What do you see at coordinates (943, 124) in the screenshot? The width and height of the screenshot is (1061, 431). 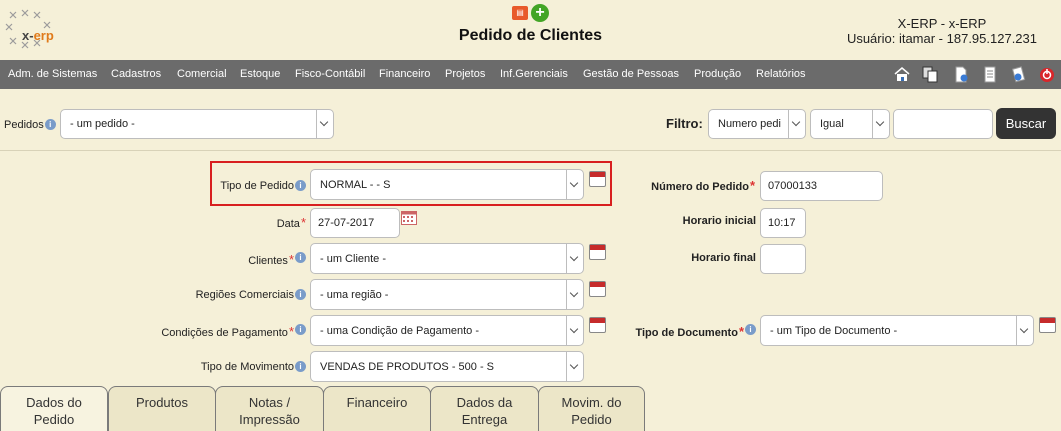 I see `filtro-text-input` at bounding box center [943, 124].